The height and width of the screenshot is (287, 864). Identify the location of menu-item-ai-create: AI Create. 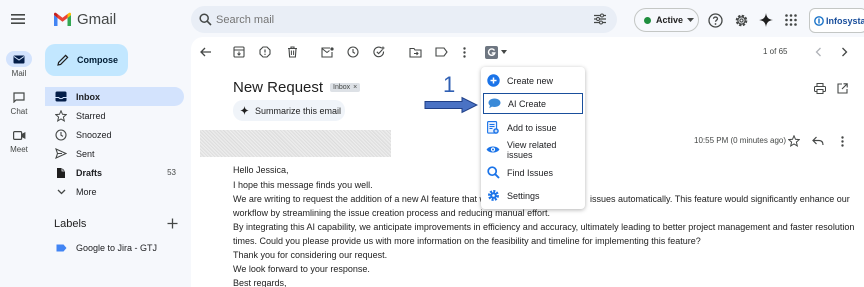
(533, 103).